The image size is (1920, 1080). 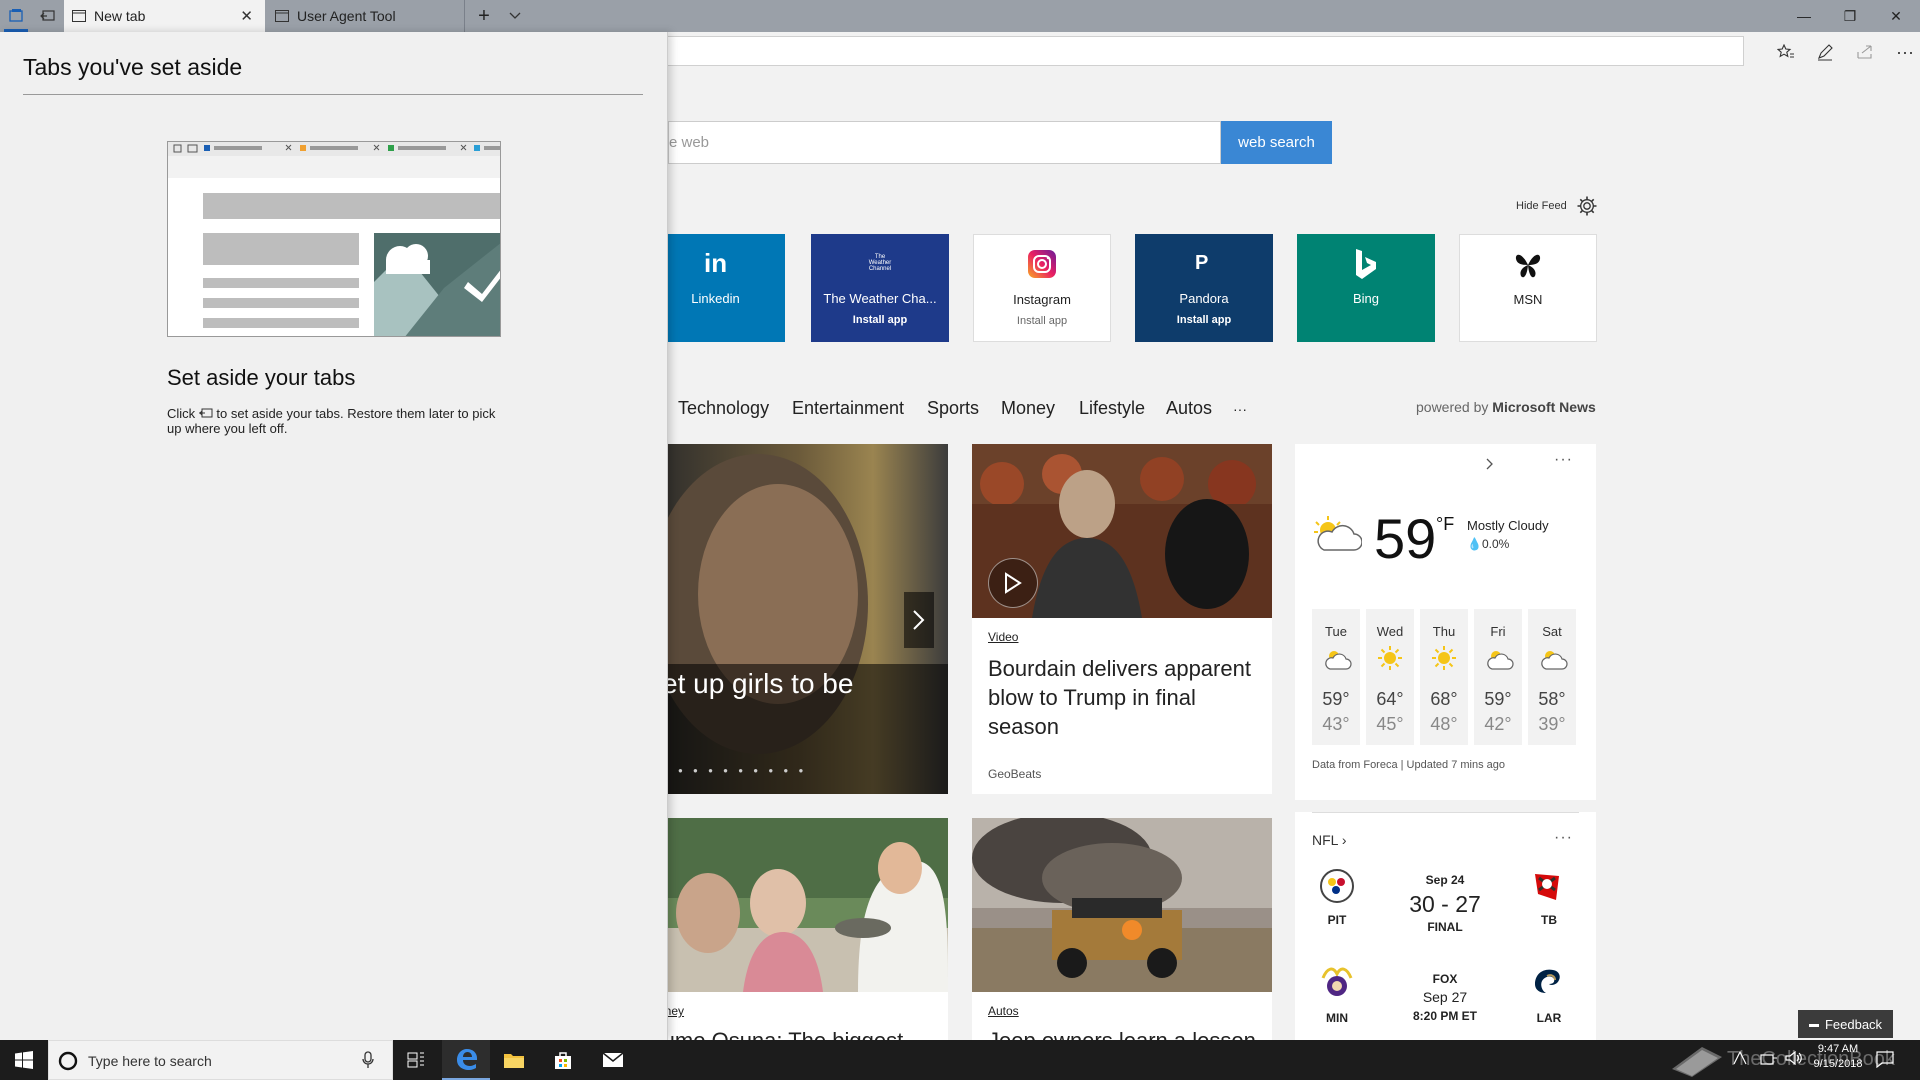 What do you see at coordinates (466, 1060) in the screenshot?
I see `edge-taskbar-icon` at bounding box center [466, 1060].